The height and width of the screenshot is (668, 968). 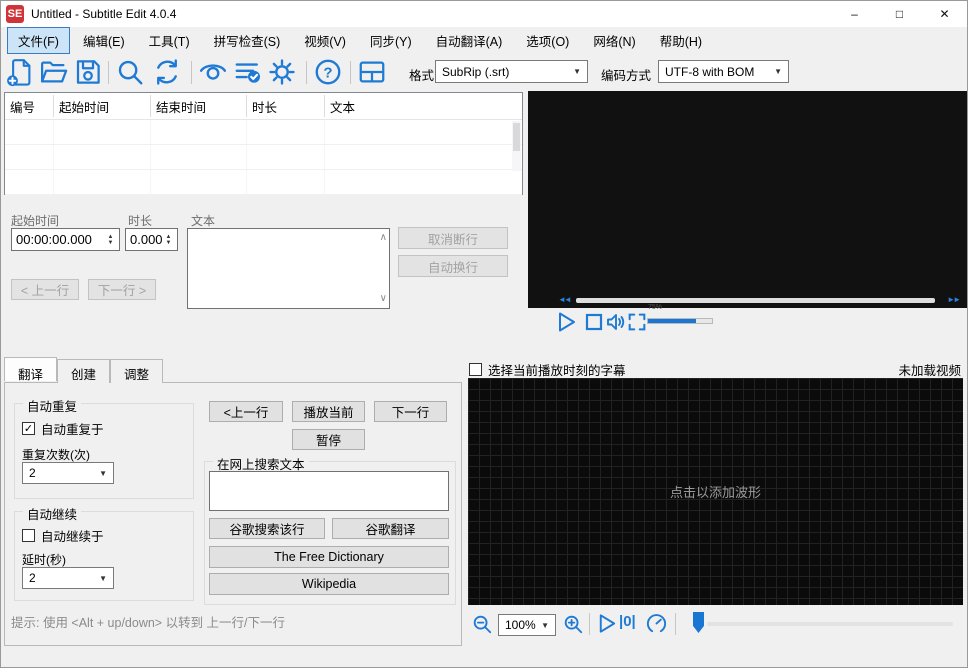 I want to click on volume-slider, so click(x=680, y=321).